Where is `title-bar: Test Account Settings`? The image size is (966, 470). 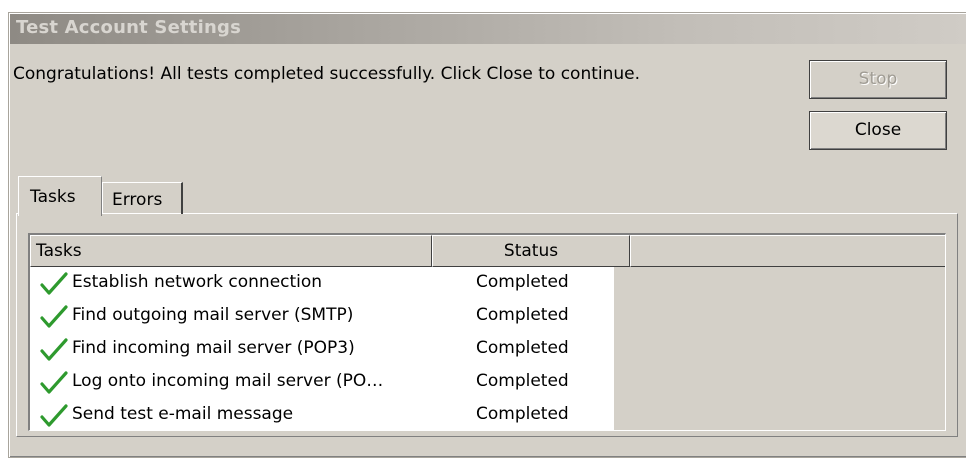 title-bar: Test Account Settings is located at coordinates (488, 29).